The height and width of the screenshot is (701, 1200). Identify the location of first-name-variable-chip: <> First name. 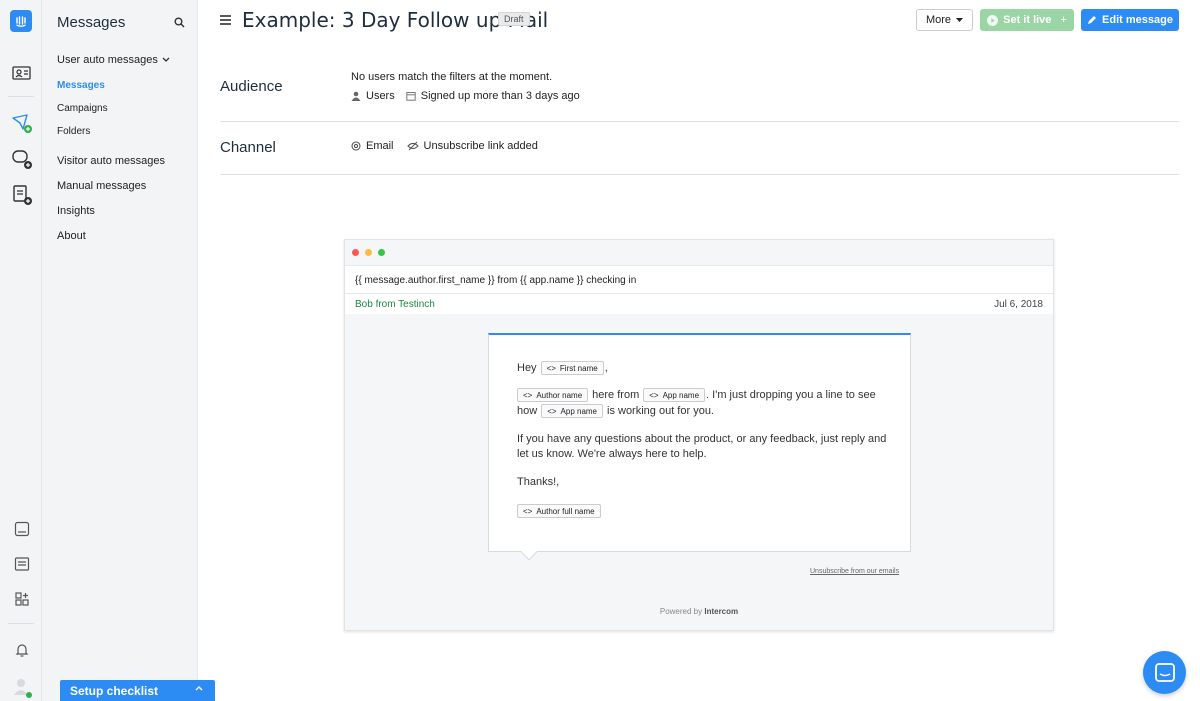
(572, 368).